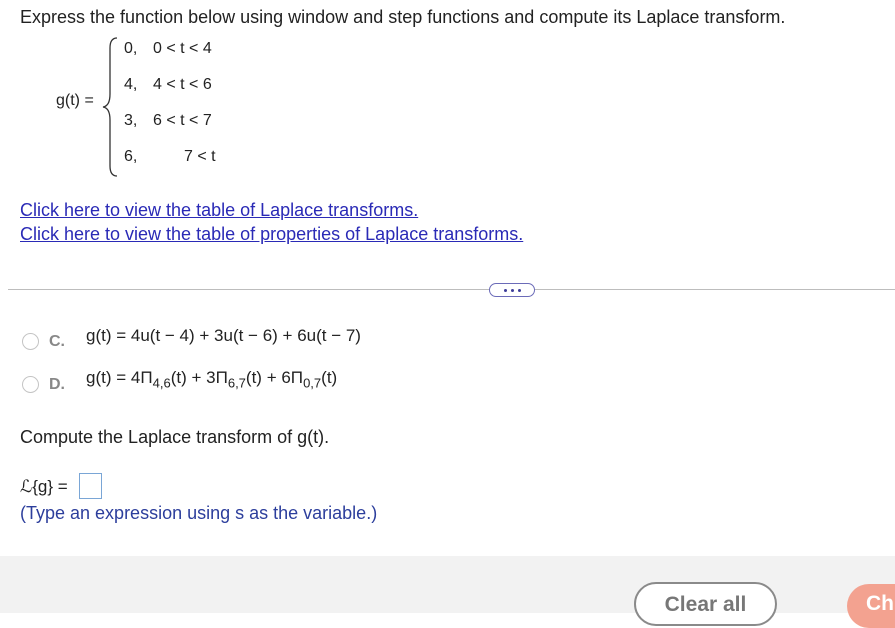 Image resolution: width=895 pixels, height=628 pixels. I want to click on option-c-radio, so click(30, 341).